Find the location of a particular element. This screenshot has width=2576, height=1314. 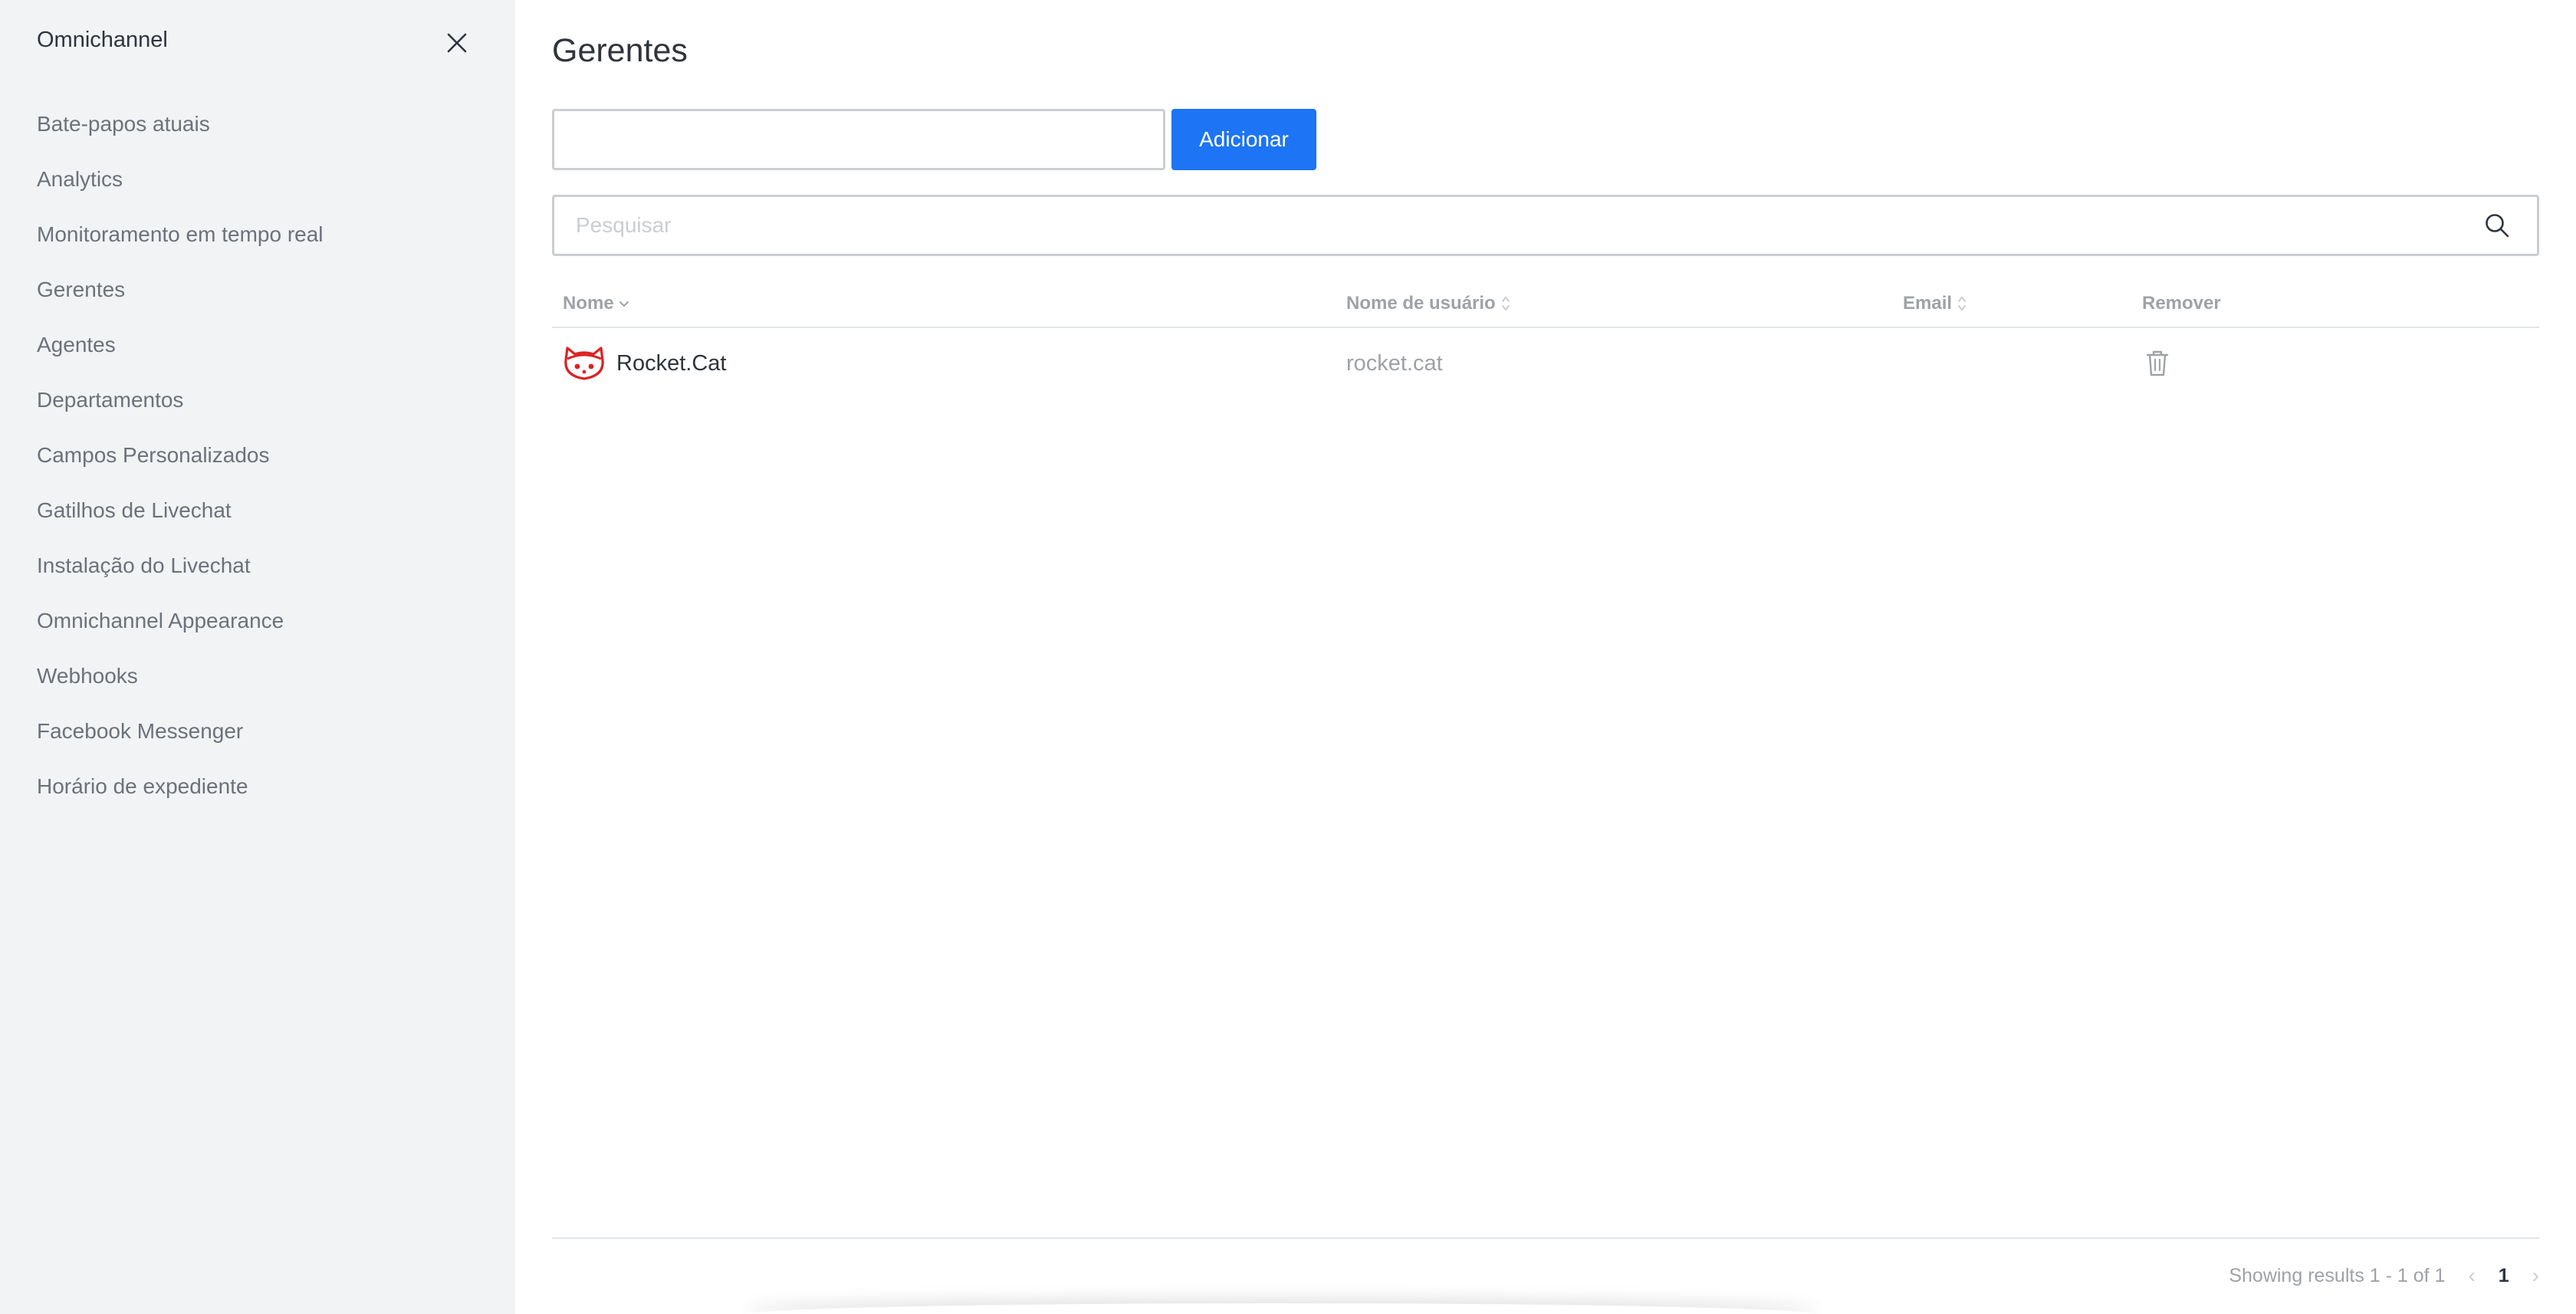

sidebar-item-departamentos: Departamentos is located at coordinates (181, 400).